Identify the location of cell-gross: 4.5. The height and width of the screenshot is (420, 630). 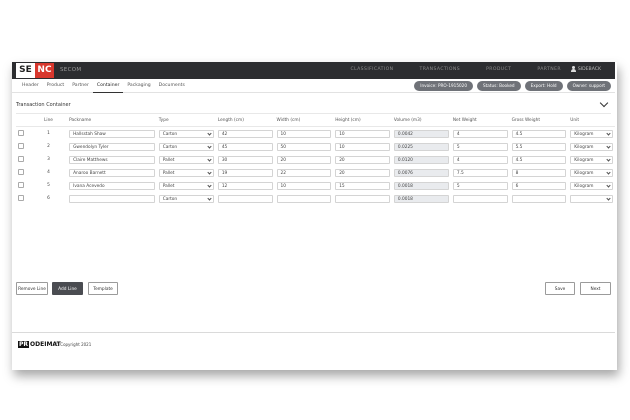
(539, 134).